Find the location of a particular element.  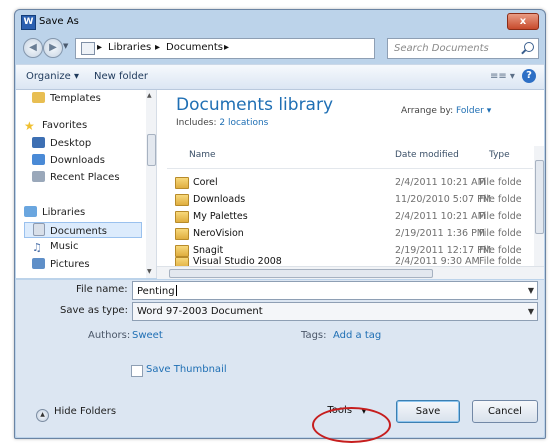

cancel-button: Cancel is located at coordinates (505, 411).